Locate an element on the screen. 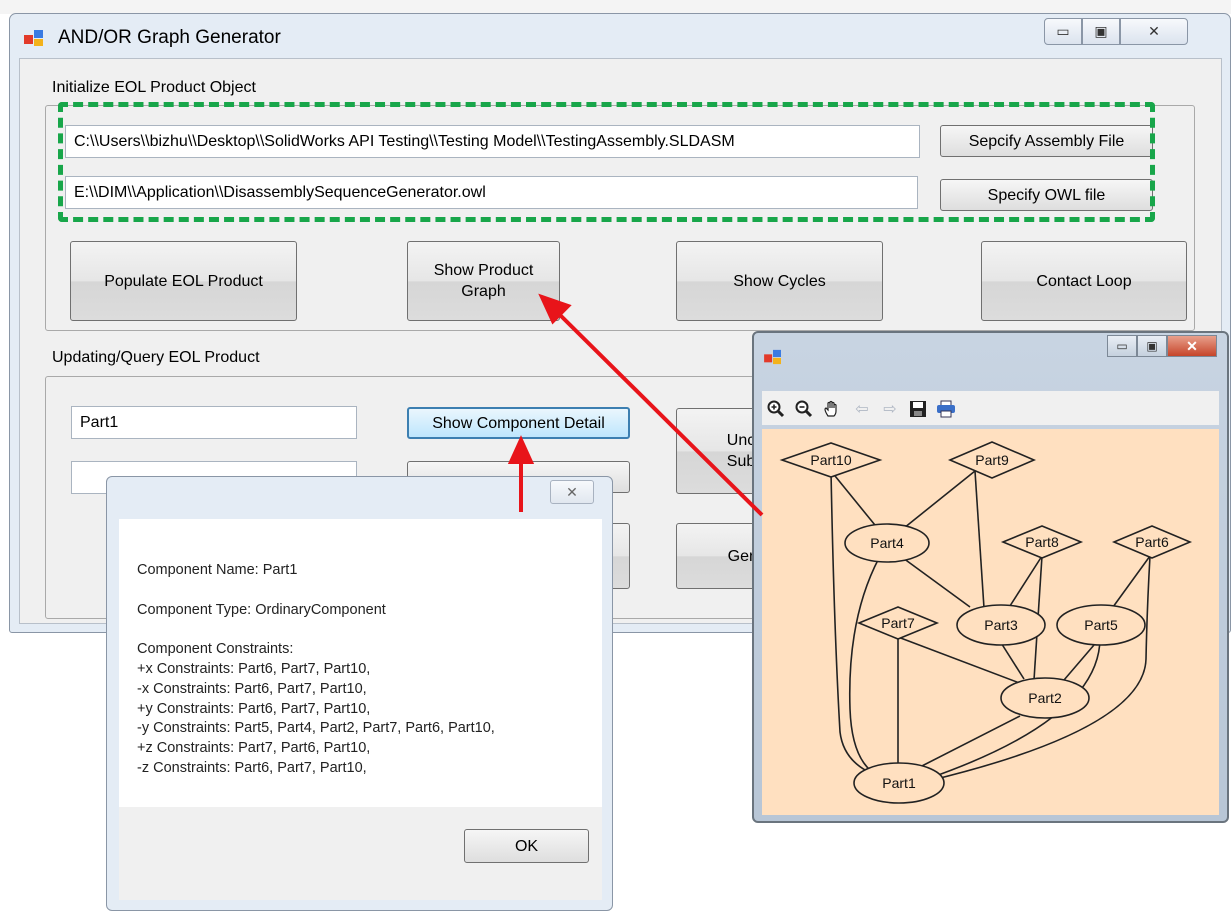  edge-part4-part3 is located at coordinates (936, 582).